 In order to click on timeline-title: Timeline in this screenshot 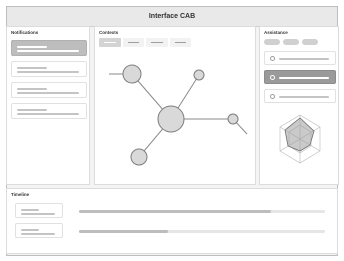, I will do `click(20, 194)`.